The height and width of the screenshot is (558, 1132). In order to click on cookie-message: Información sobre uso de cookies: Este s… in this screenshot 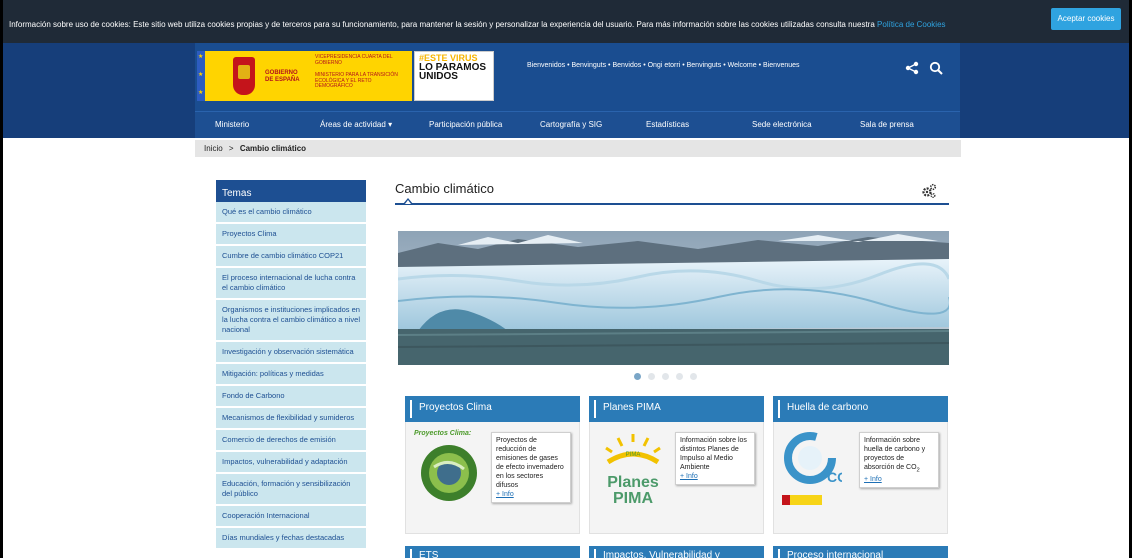, I will do `click(477, 24)`.